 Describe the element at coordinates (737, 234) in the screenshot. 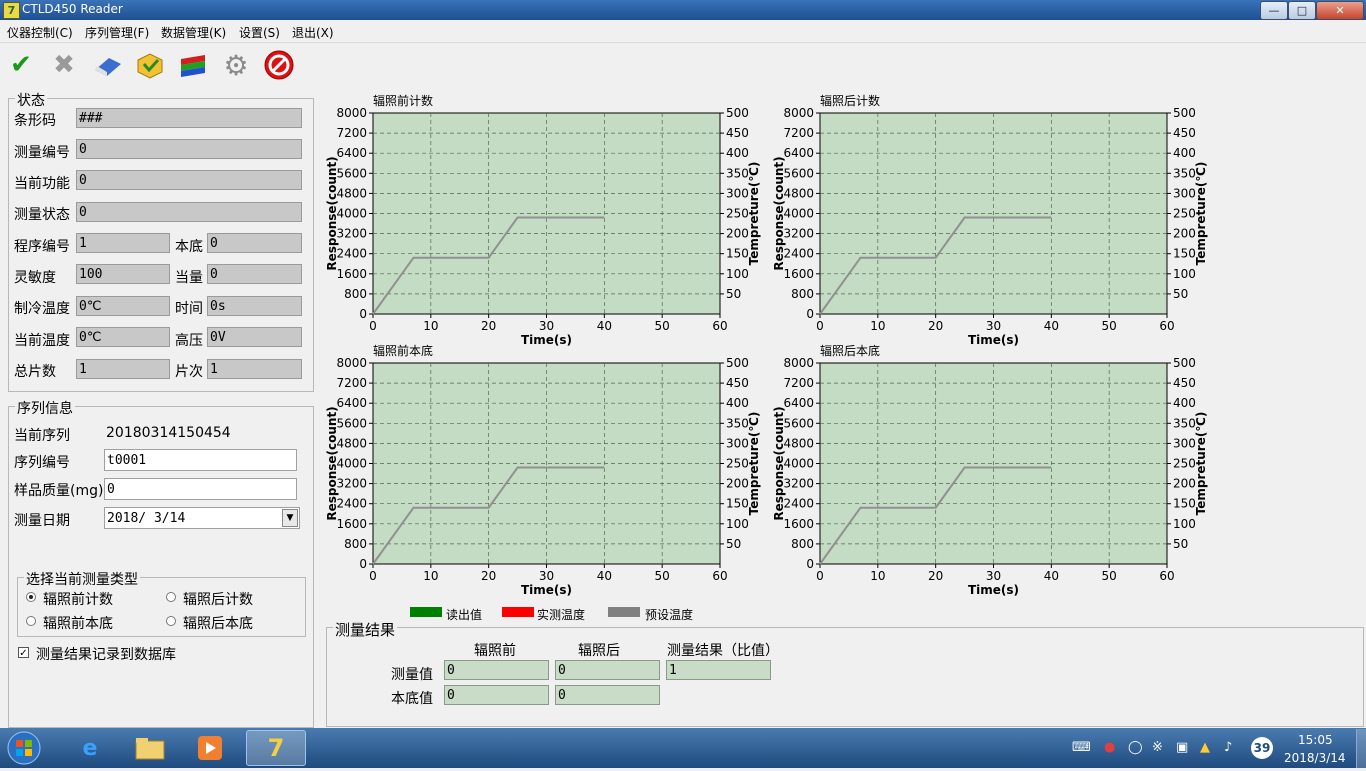

I see `y2-tick-label: 200` at that location.